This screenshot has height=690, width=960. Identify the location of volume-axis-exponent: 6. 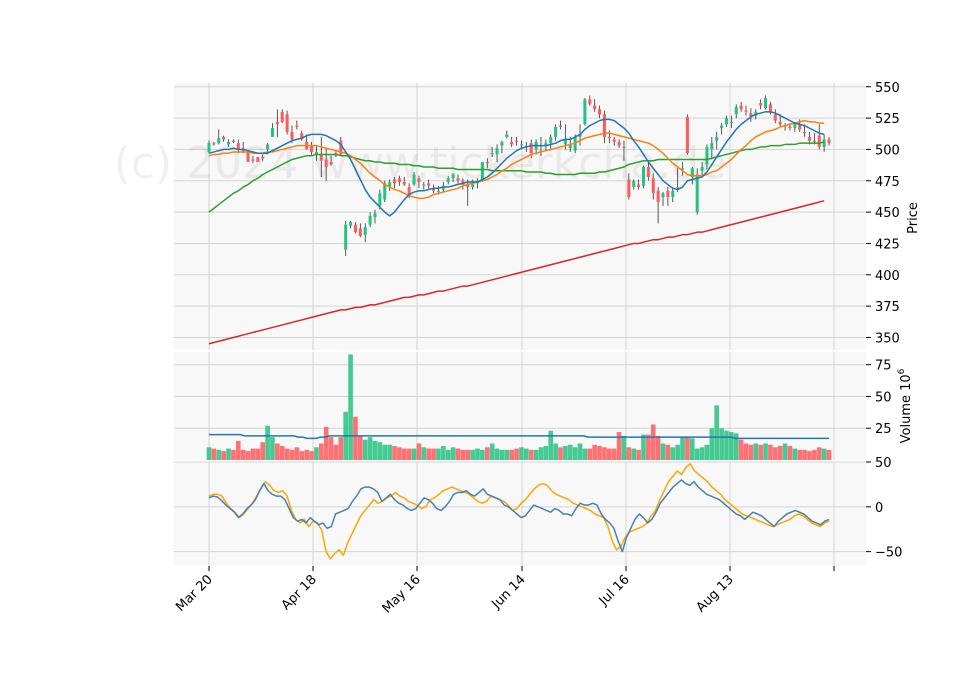
(902, 371).